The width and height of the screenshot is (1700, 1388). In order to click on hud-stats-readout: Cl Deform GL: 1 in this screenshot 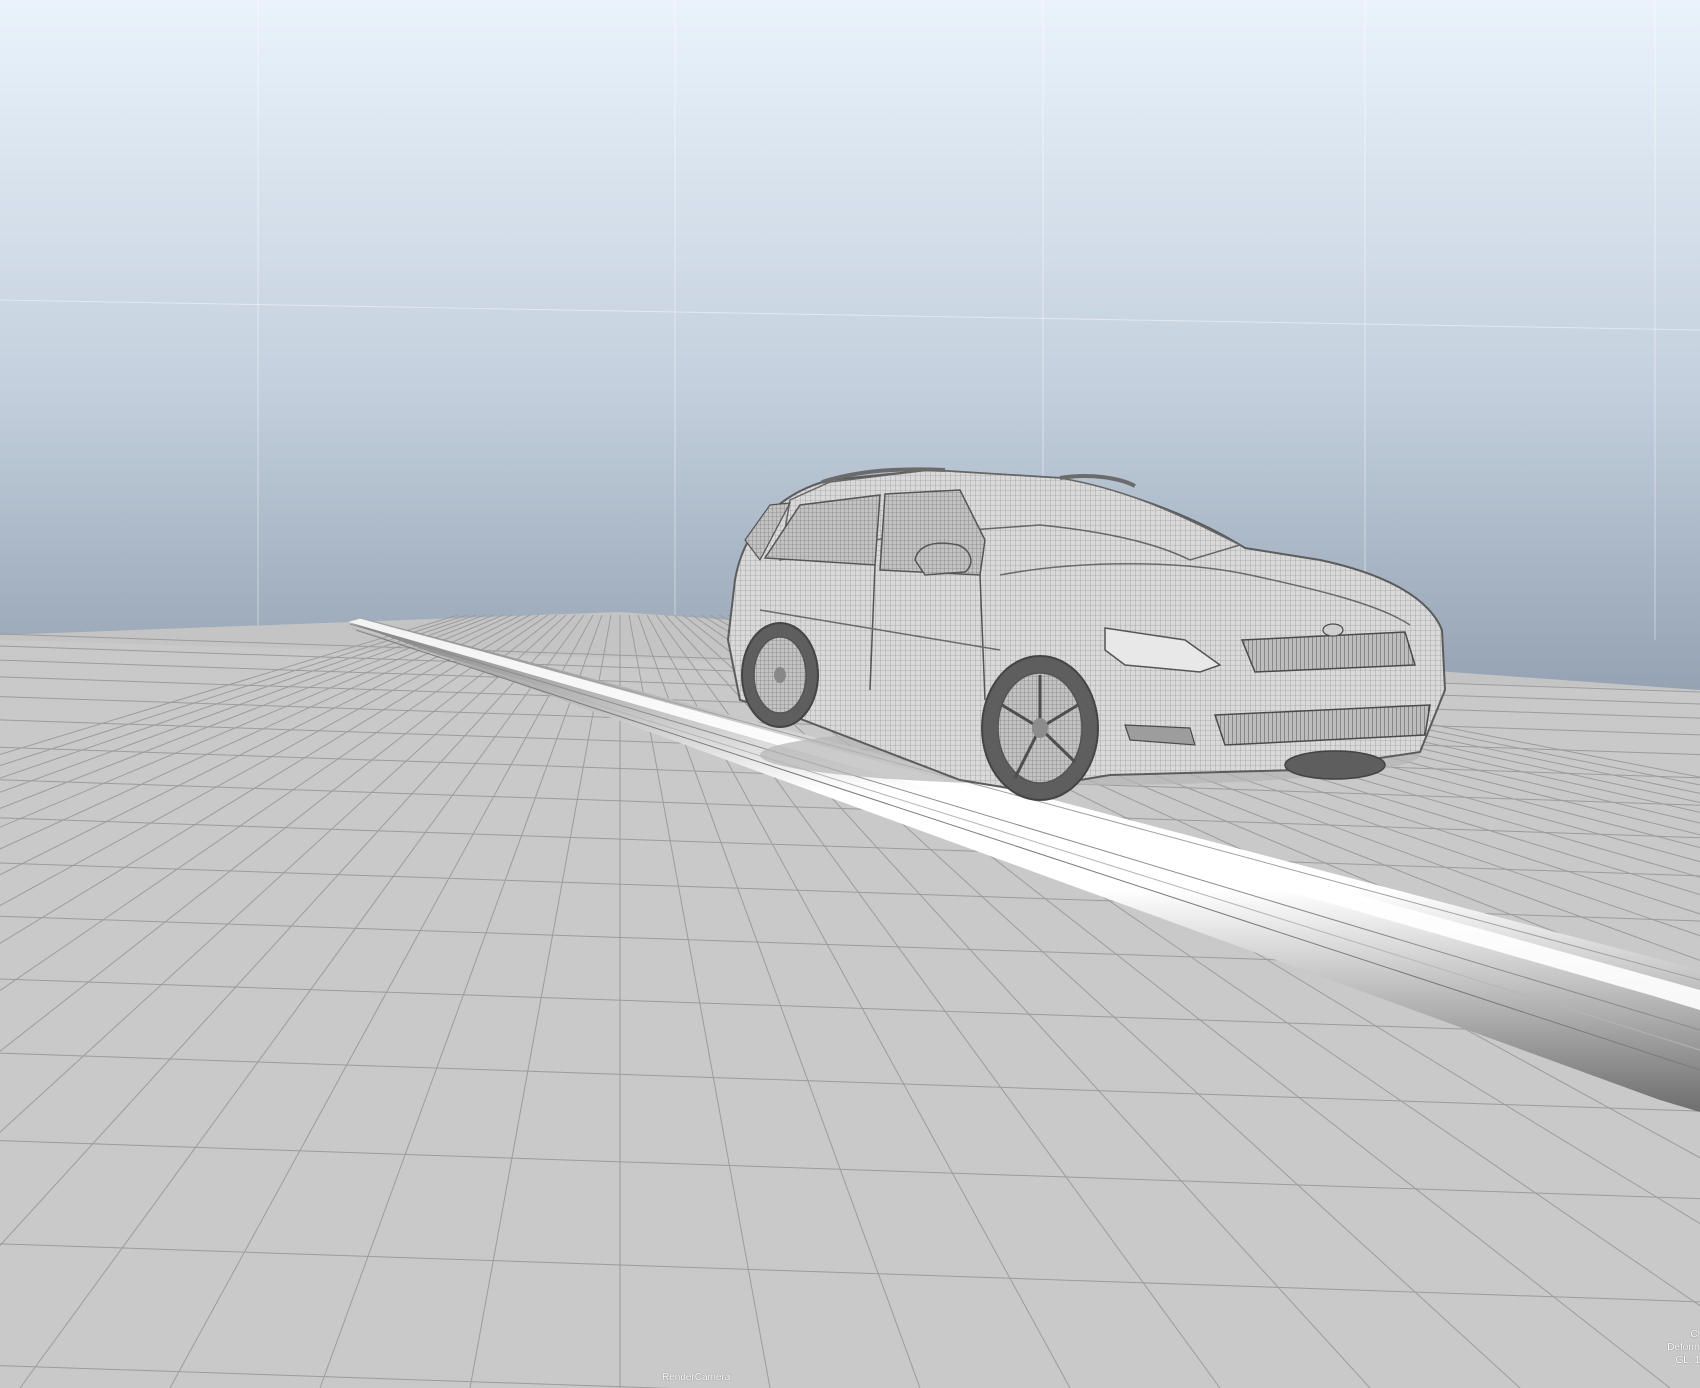, I will do `click(1683, 1347)`.